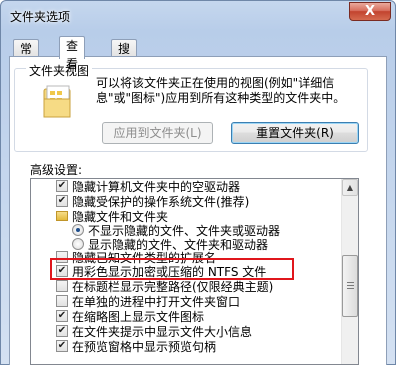 Image resolution: width=396 pixels, height=365 pixels. What do you see at coordinates (173, 287) in the screenshot?
I see `list-item-label: 在标题栏显示完整路径(仅限经典主题)` at bounding box center [173, 287].